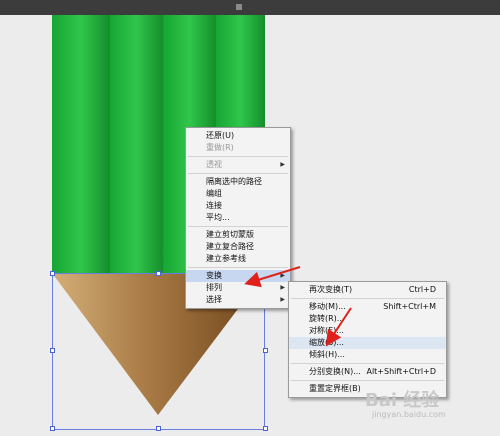 The width and height of the screenshot is (500, 436). What do you see at coordinates (367, 372) in the screenshot?
I see `submenu-item-transform-each: 分别变换(N)... Alt+Shift+Ctrl+D` at bounding box center [367, 372].